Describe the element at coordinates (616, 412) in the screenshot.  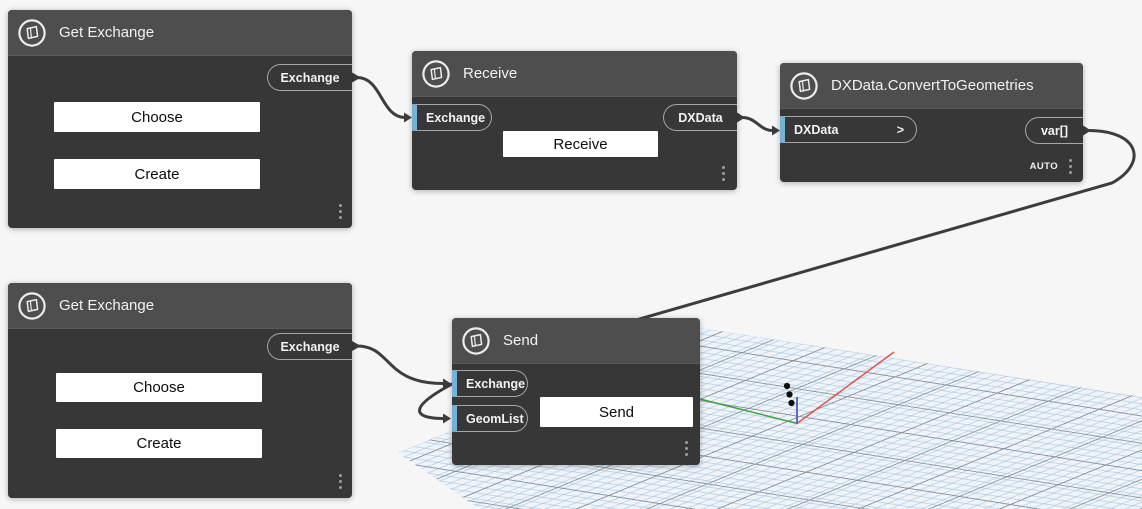
I see `send-button: Send` at that location.